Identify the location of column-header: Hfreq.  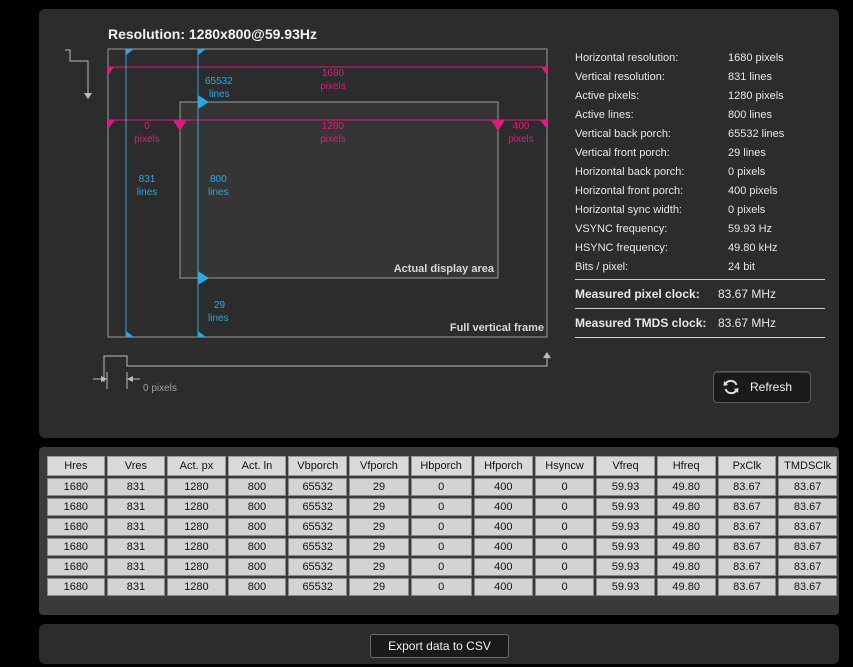
(686, 466).